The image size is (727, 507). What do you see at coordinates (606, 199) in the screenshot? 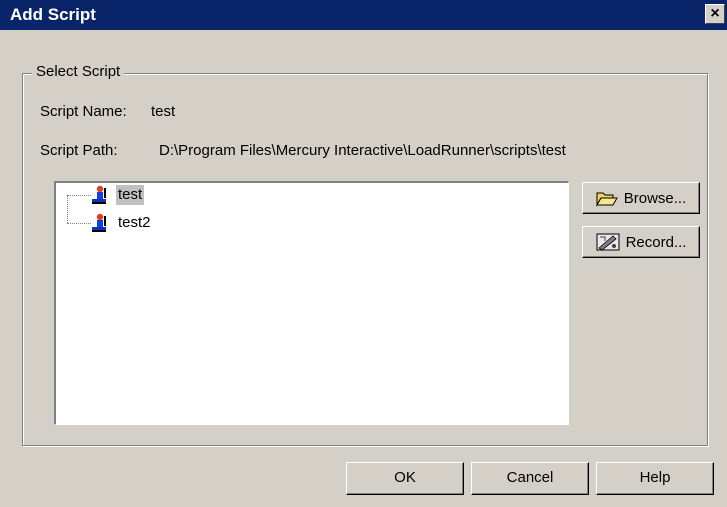
I see `folder-open-icon` at bounding box center [606, 199].